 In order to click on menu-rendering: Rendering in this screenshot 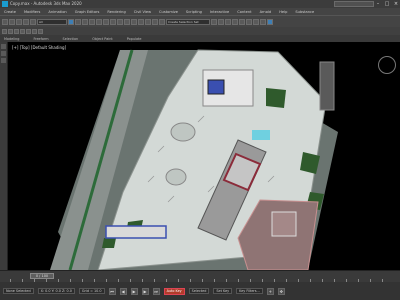, I will do `click(116, 12)`.